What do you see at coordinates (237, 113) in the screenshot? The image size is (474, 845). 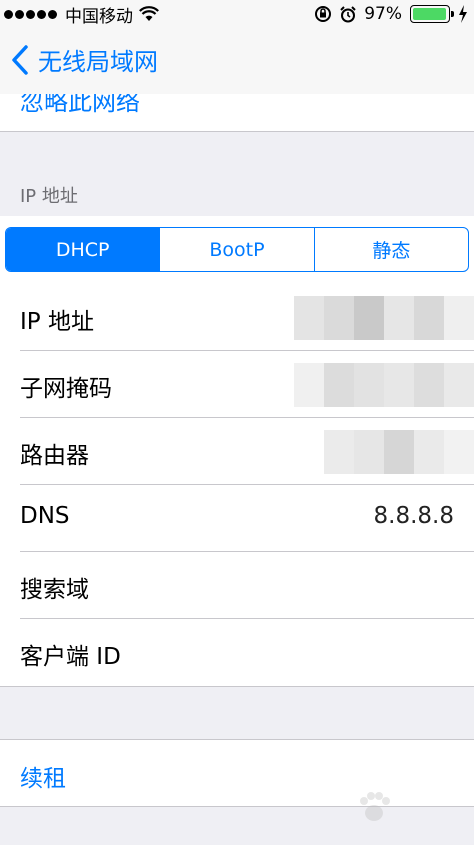 I see `forget-network-cell: 忽略此网络` at bounding box center [237, 113].